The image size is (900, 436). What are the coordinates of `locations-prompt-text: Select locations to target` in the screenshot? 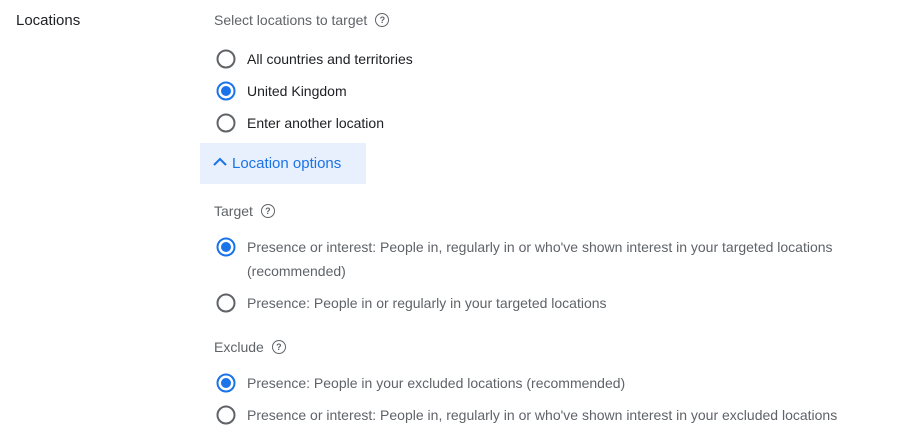 It's located at (291, 20).